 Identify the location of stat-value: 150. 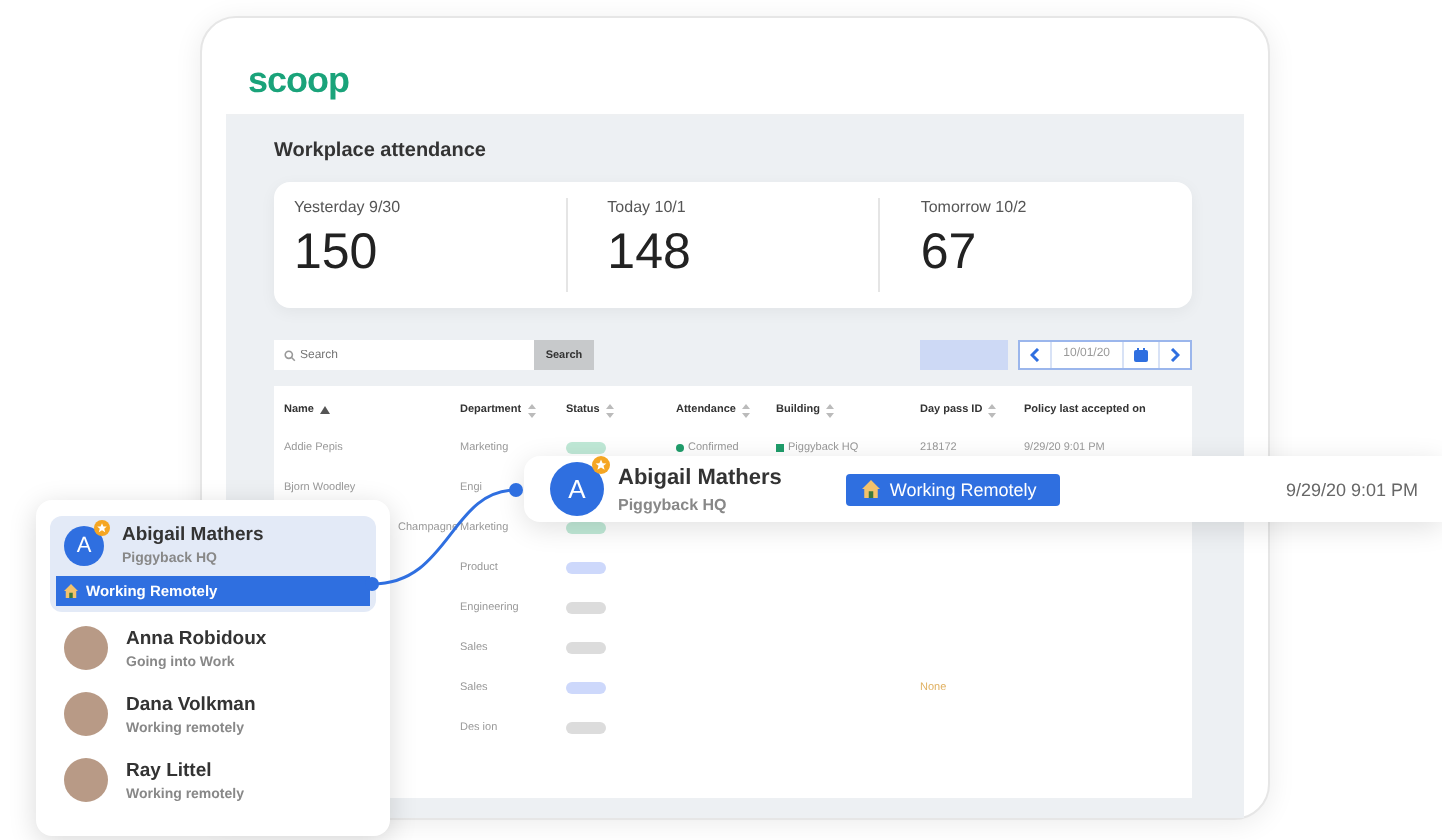
(336, 253).